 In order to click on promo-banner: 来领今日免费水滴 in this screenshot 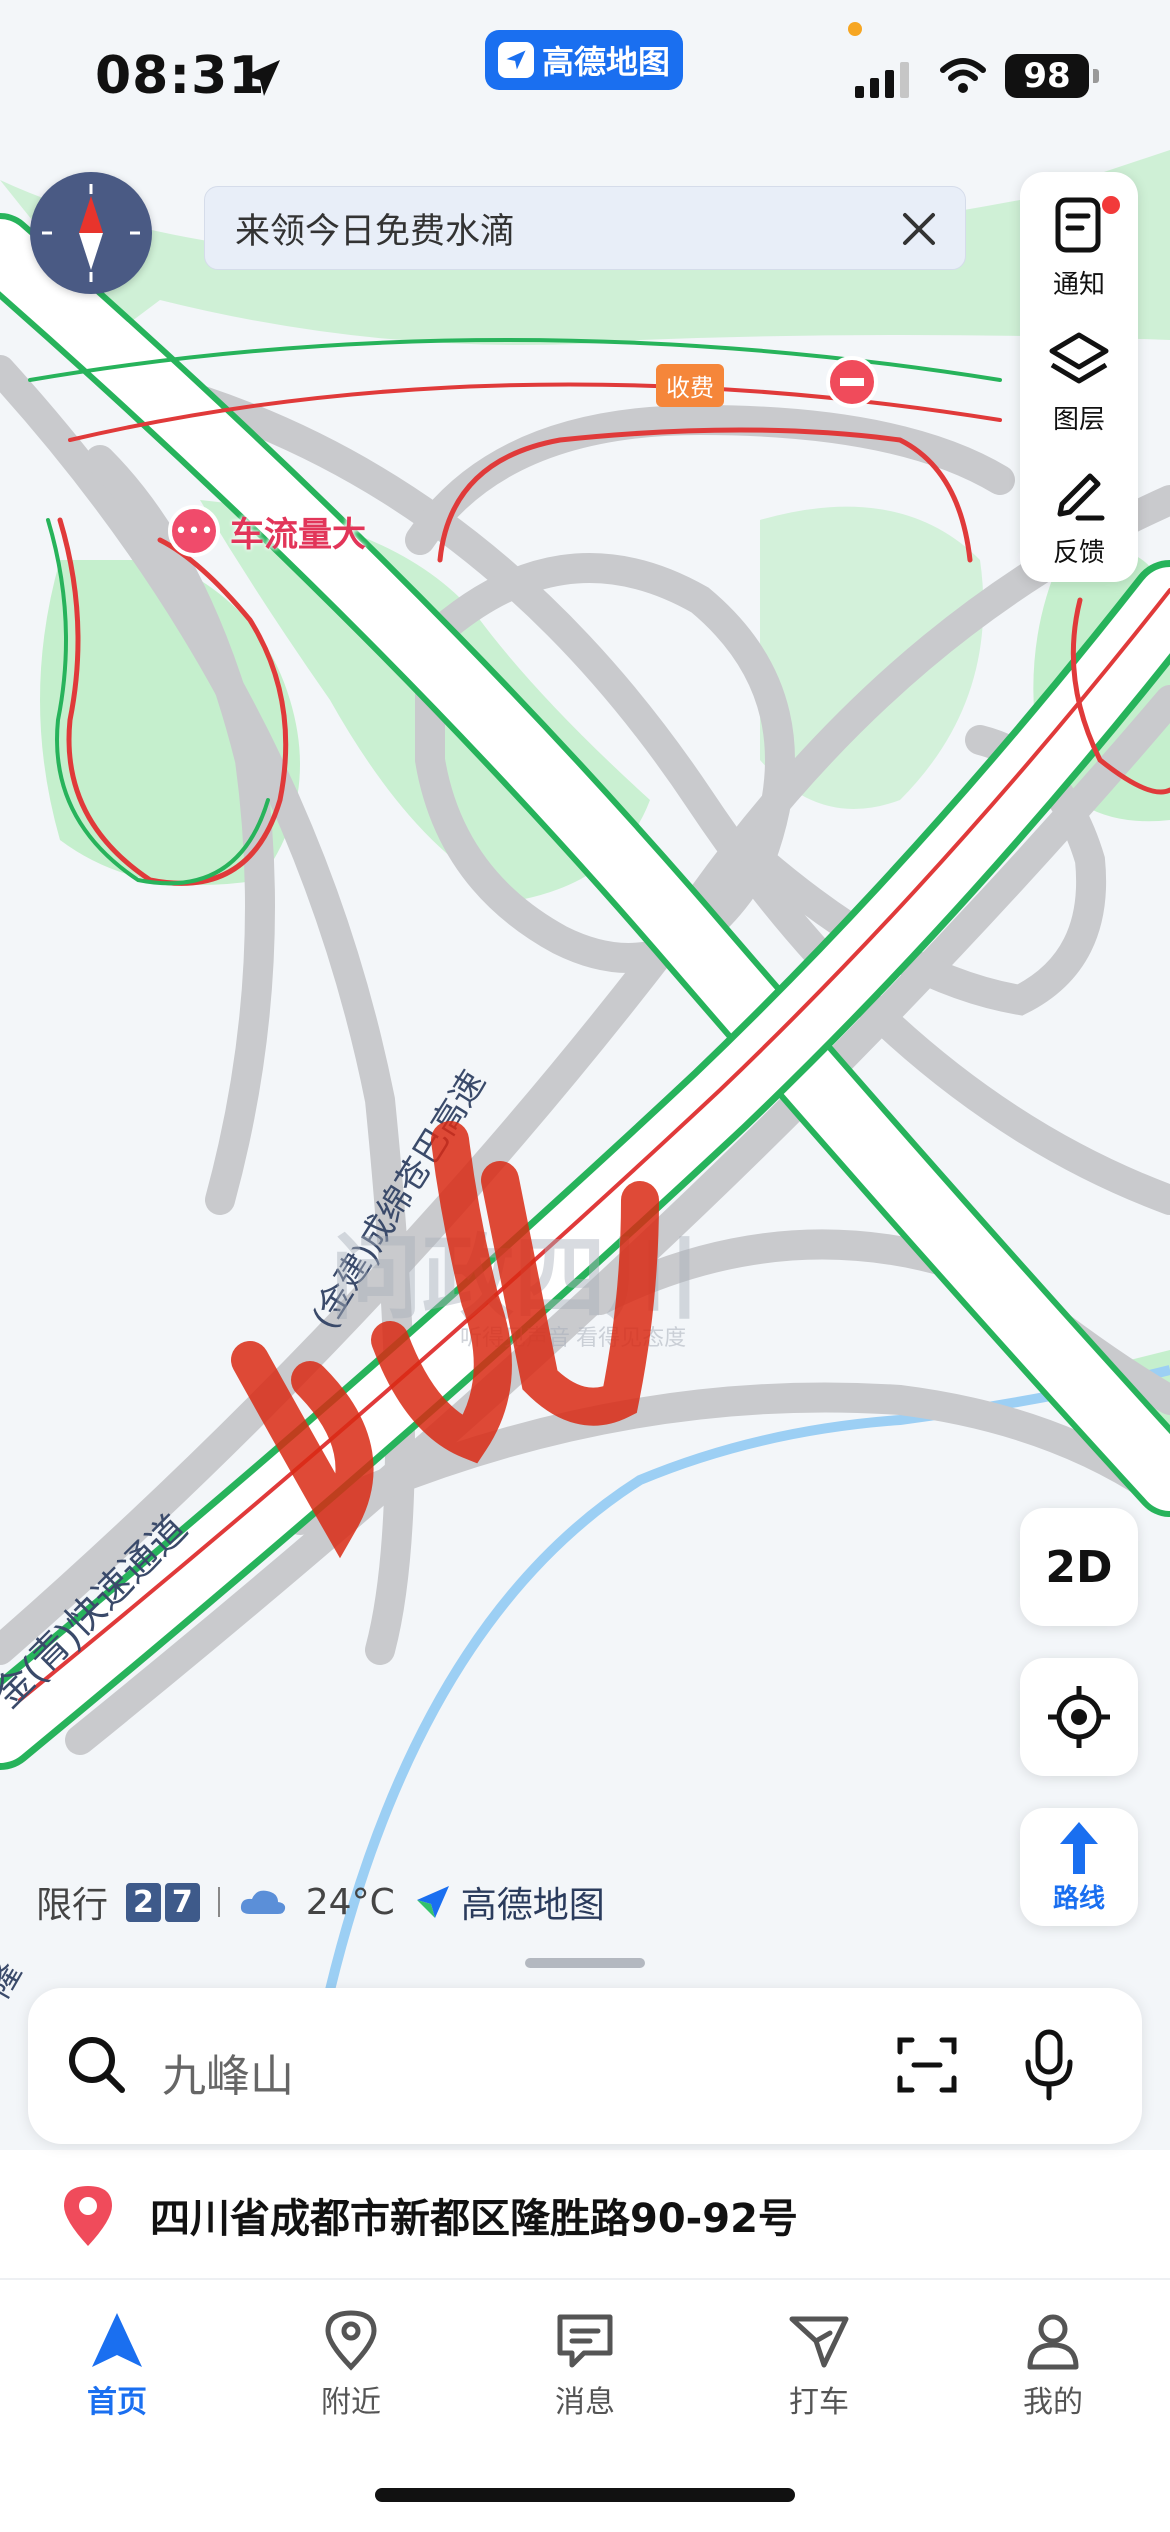, I will do `click(585, 228)`.